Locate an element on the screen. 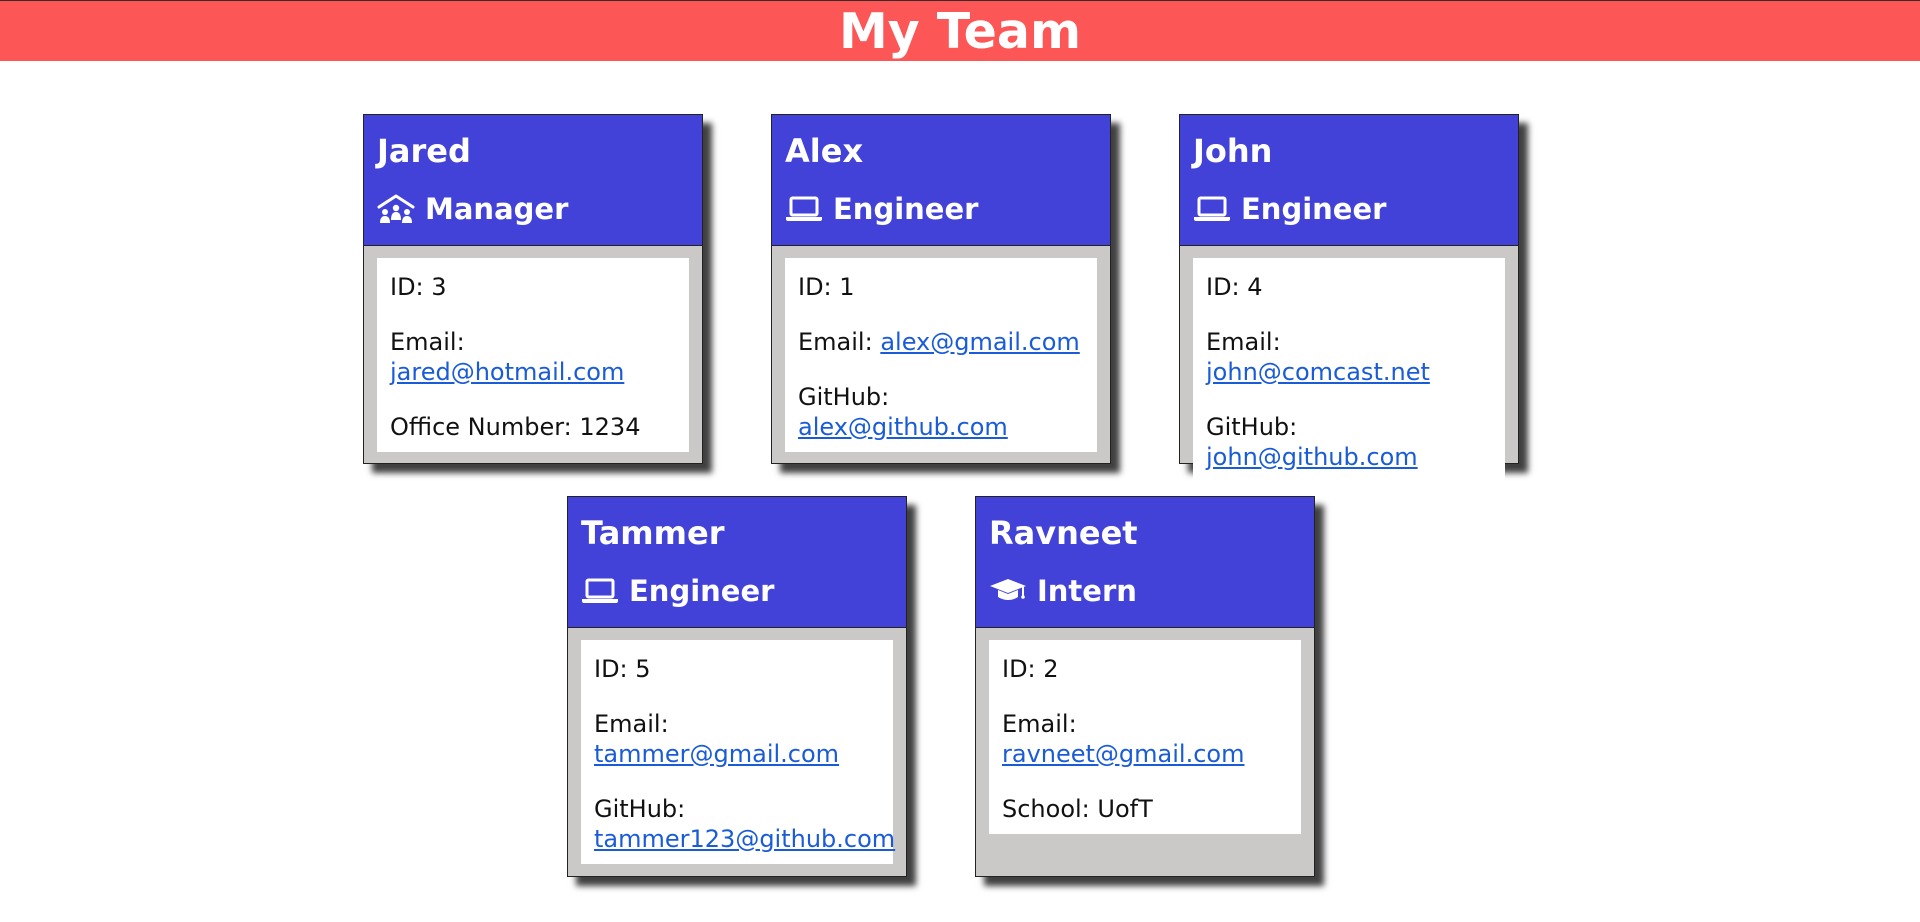 The image size is (1920, 922). employee-name: Alex is located at coordinates (824, 151).